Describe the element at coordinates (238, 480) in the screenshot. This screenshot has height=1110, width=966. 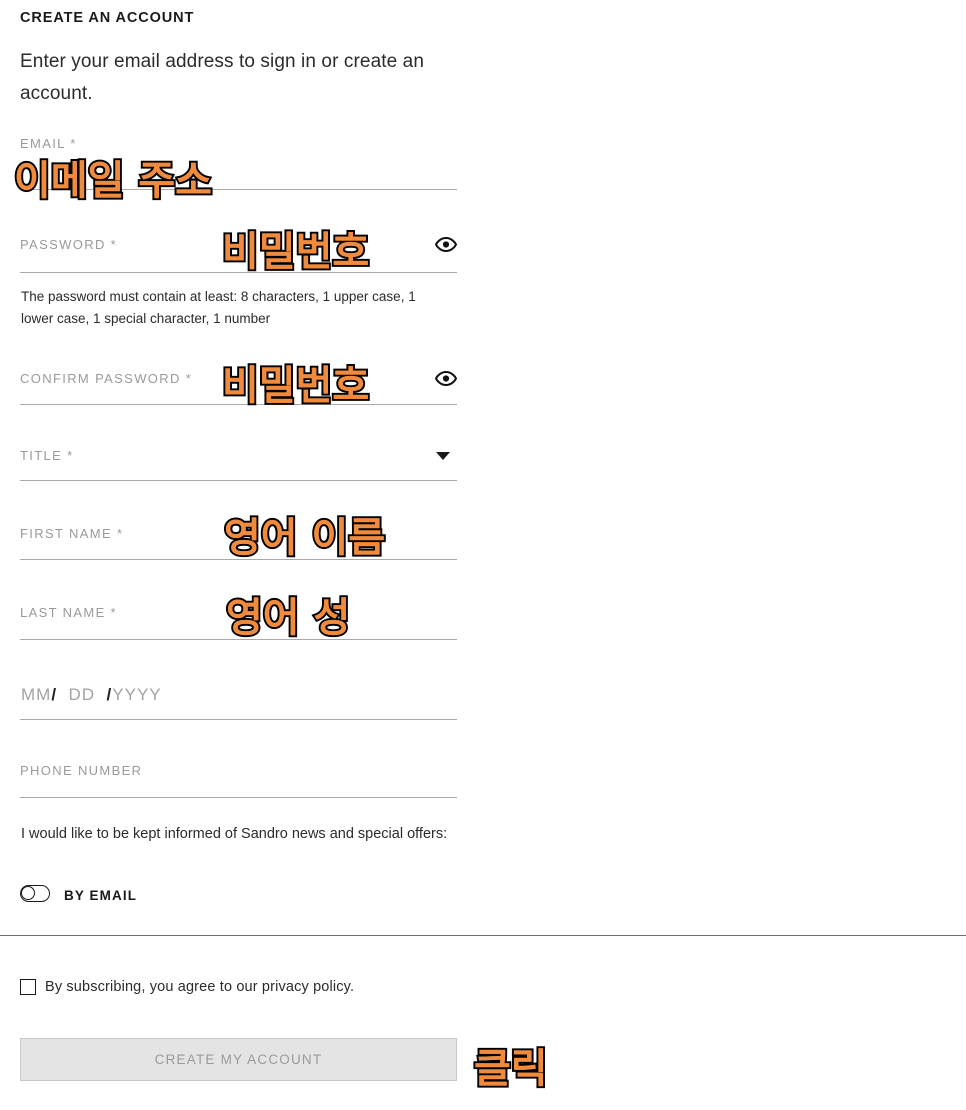
I see `title-select` at that location.